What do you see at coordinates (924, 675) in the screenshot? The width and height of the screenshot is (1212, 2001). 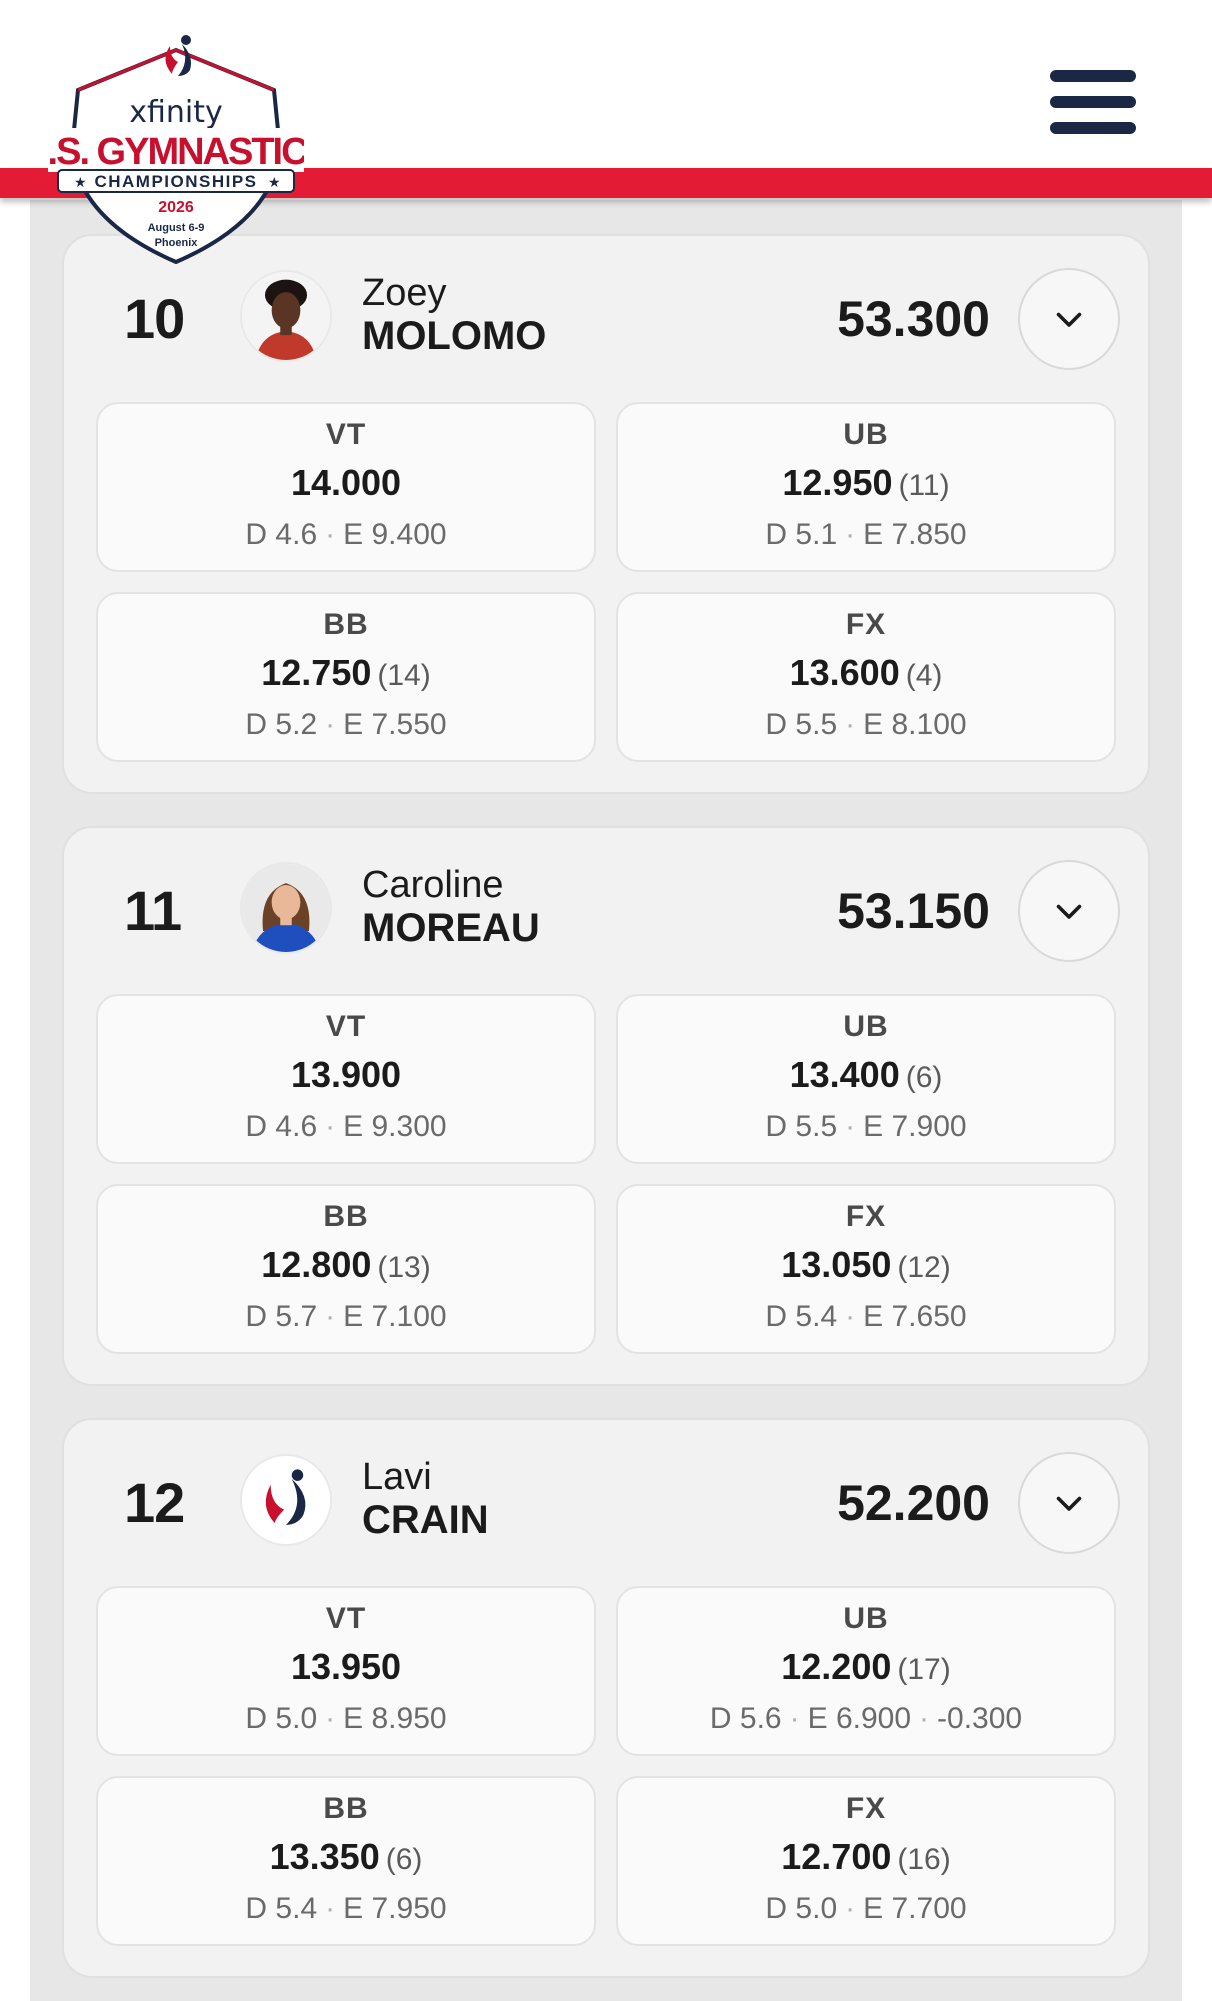 I see `event-rank: (4)` at bounding box center [924, 675].